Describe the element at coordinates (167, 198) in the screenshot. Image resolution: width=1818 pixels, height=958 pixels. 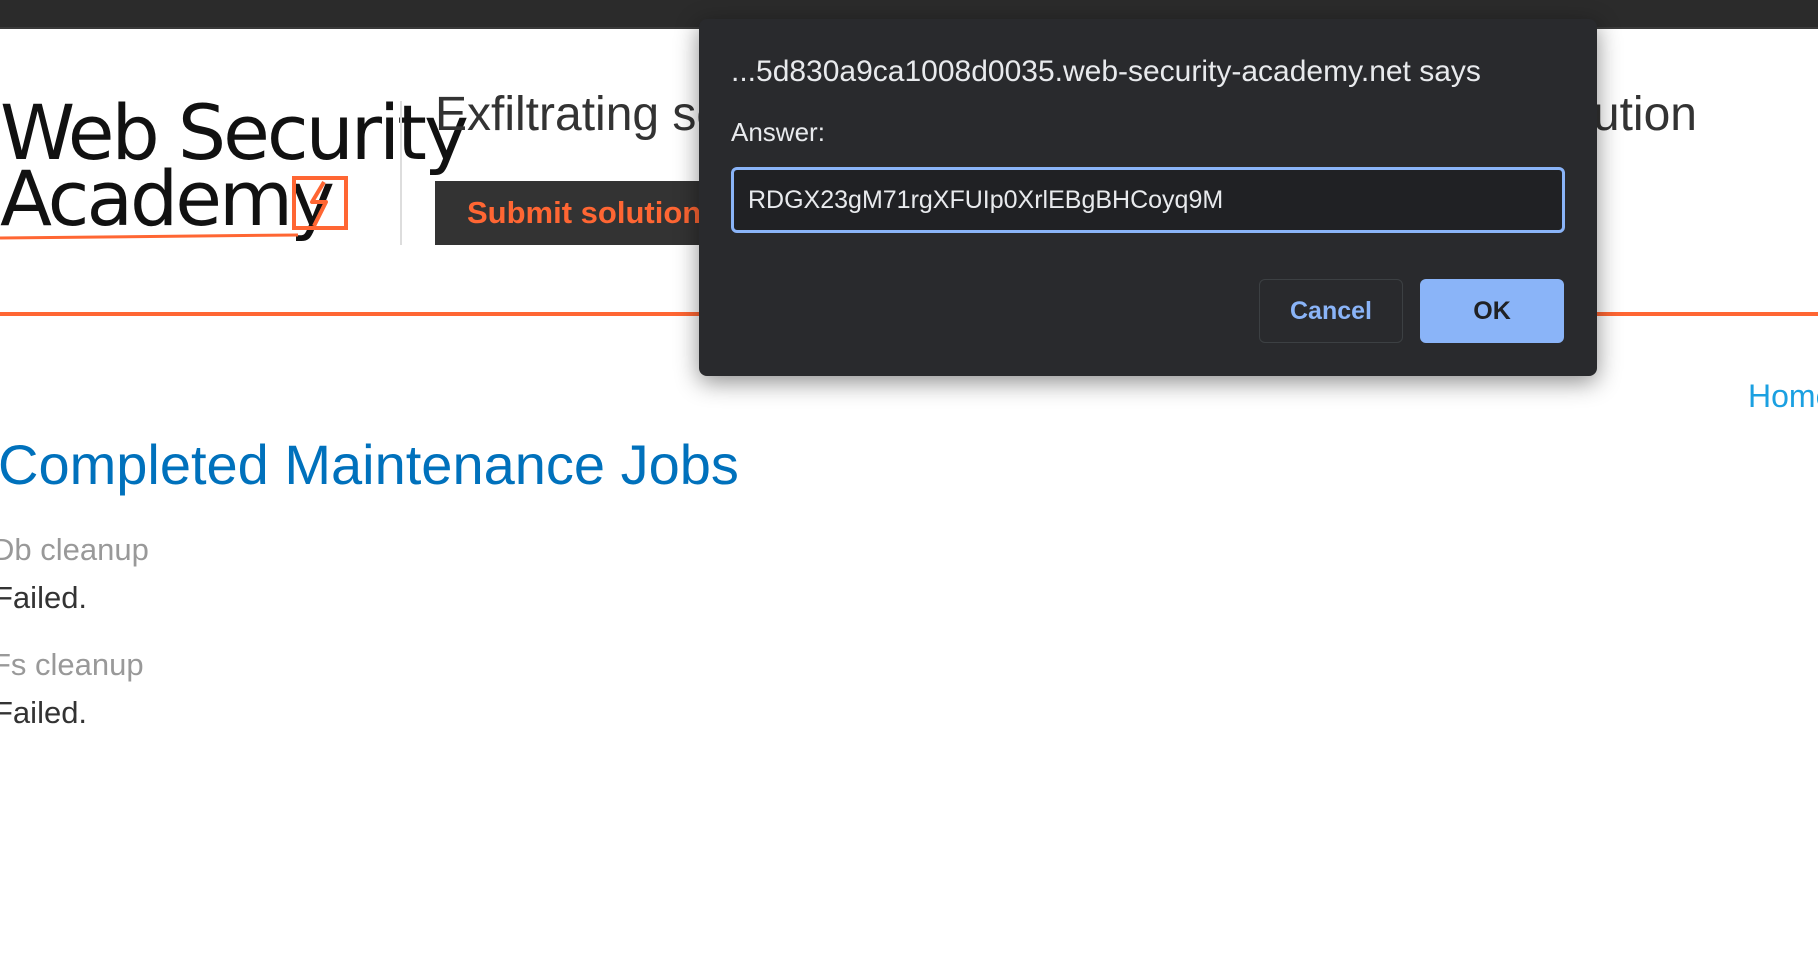
I see `logo-line-2: Academy` at that location.